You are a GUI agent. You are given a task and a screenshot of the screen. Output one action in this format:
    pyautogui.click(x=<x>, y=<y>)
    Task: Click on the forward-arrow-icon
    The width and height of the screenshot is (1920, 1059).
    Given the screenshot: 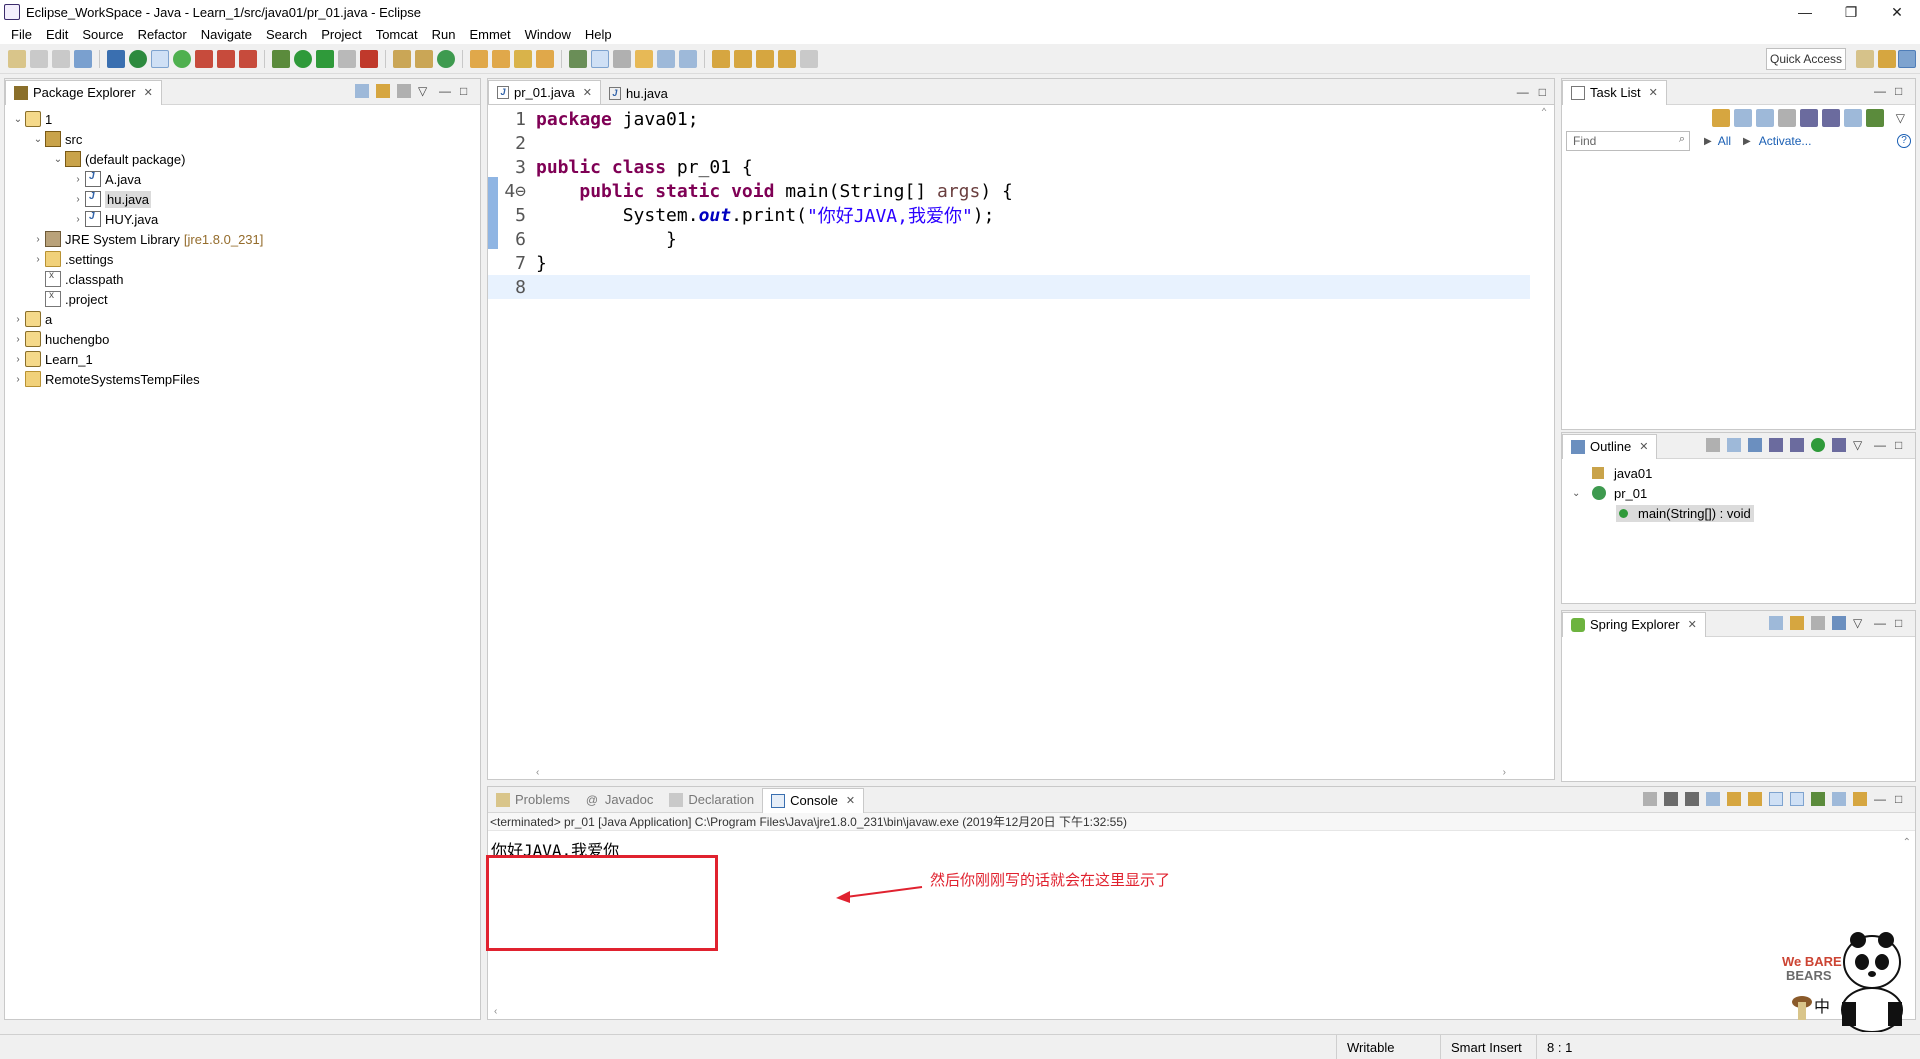 What is the action you would take?
    pyautogui.click(x=809, y=59)
    